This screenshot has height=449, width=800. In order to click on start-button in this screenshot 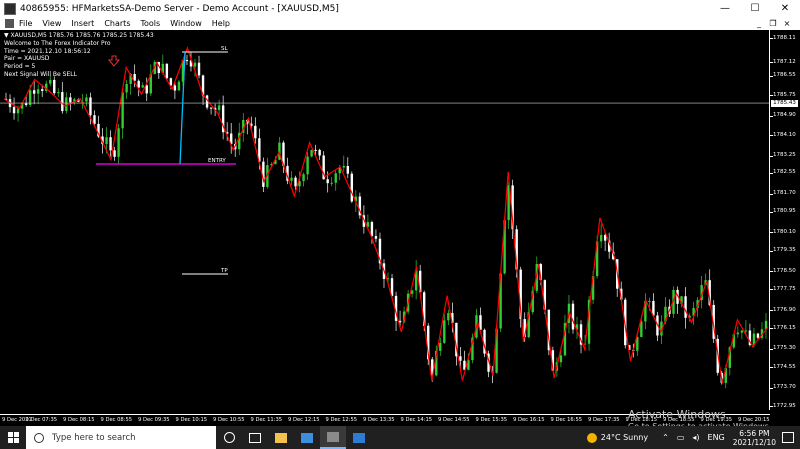, I will do `click(13, 437)`.